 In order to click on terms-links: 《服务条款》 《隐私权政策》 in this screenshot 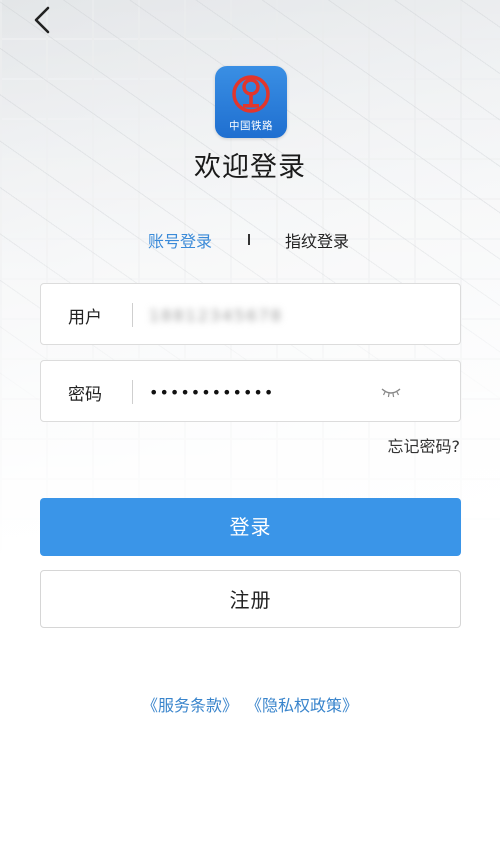, I will do `click(250, 704)`.